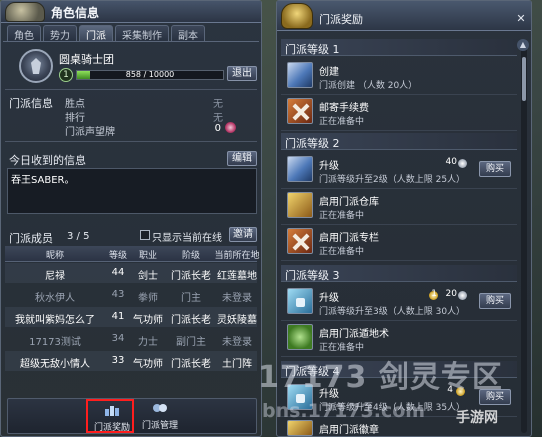 This screenshot has width=542, height=437. What do you see at coordinates (24, 33) in the screenshot?
I see `tab-character: 角色` at bounding box center [24, 33].